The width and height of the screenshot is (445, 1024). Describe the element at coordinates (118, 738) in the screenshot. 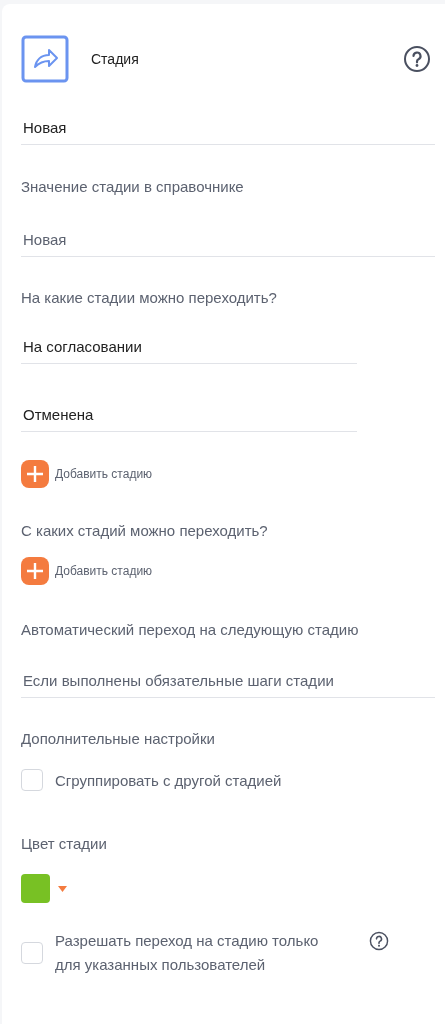

I see `section-label: Дополнительные настройки` at that location.